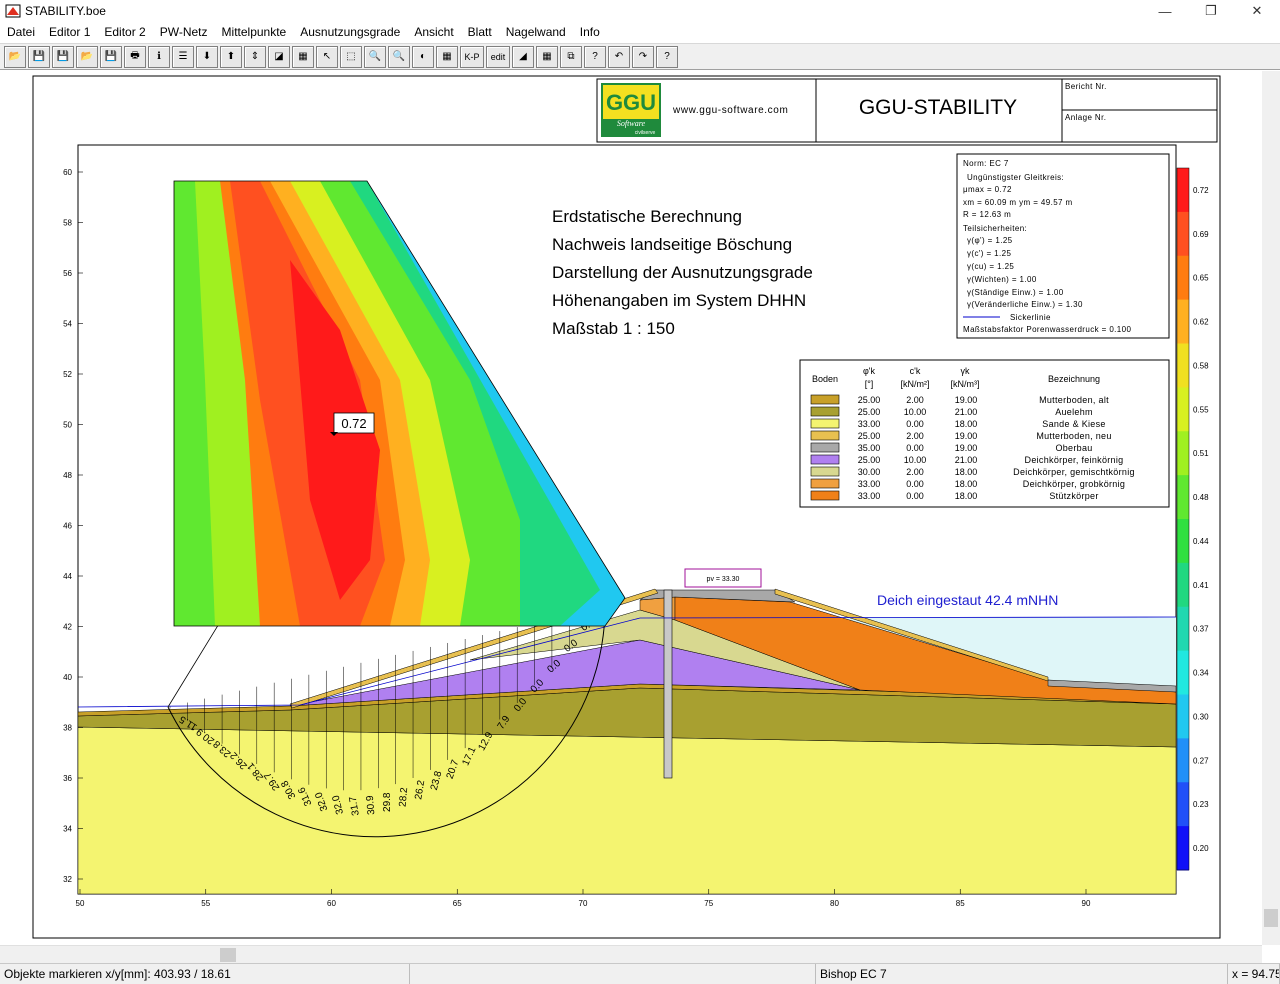 The height and width of the screenshot is (984, 1280). What do you see at coordinates (423, 56) in the screenshot?
I see `fill-button: ◐` at bounding box center [423, 56].